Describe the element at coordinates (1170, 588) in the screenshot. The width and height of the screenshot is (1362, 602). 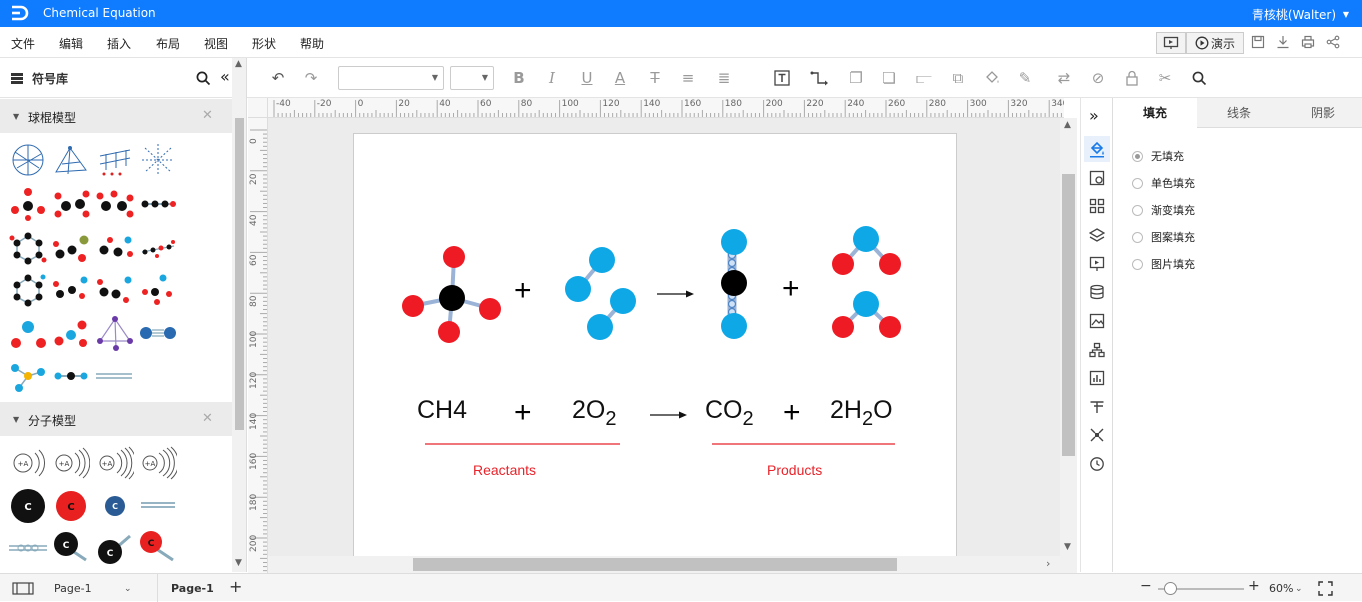
I see `zoom-slider-handle` at that location.